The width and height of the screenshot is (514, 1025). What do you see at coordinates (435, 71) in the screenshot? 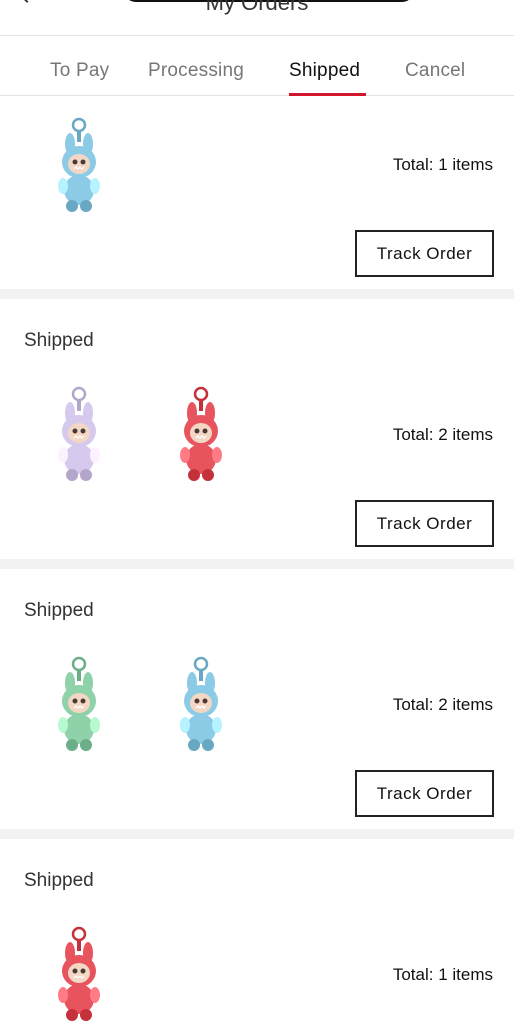
I see `tab-cancel: Cancel` at bounding box center [435, 71].